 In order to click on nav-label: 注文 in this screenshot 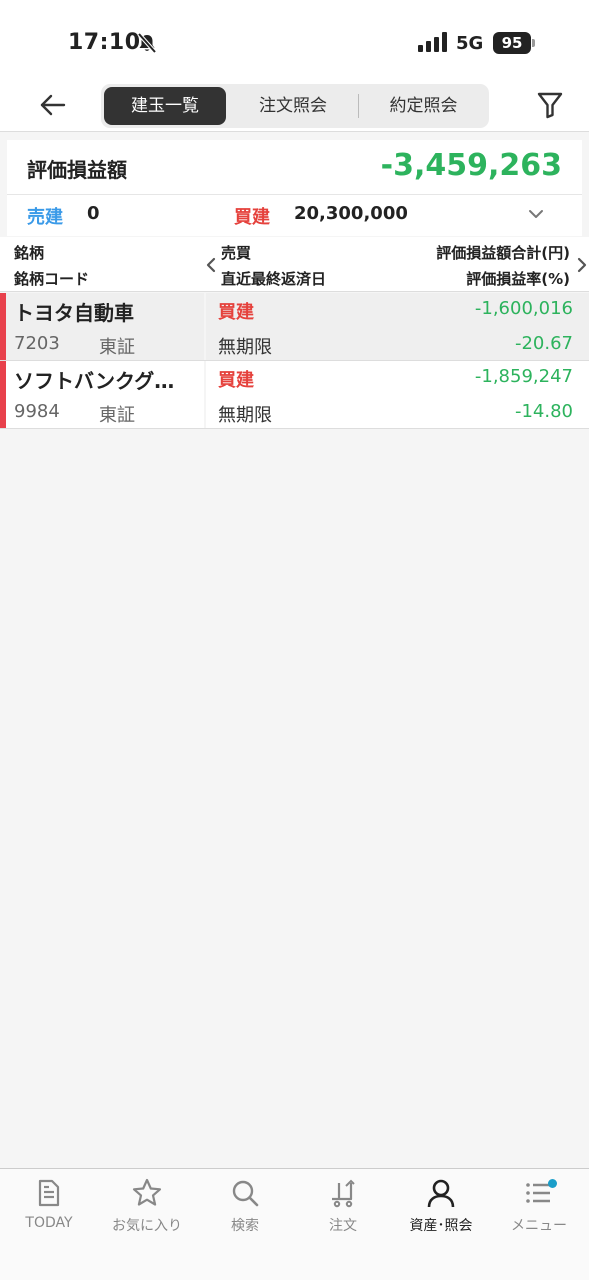, I will do `click(343, 1226)`.